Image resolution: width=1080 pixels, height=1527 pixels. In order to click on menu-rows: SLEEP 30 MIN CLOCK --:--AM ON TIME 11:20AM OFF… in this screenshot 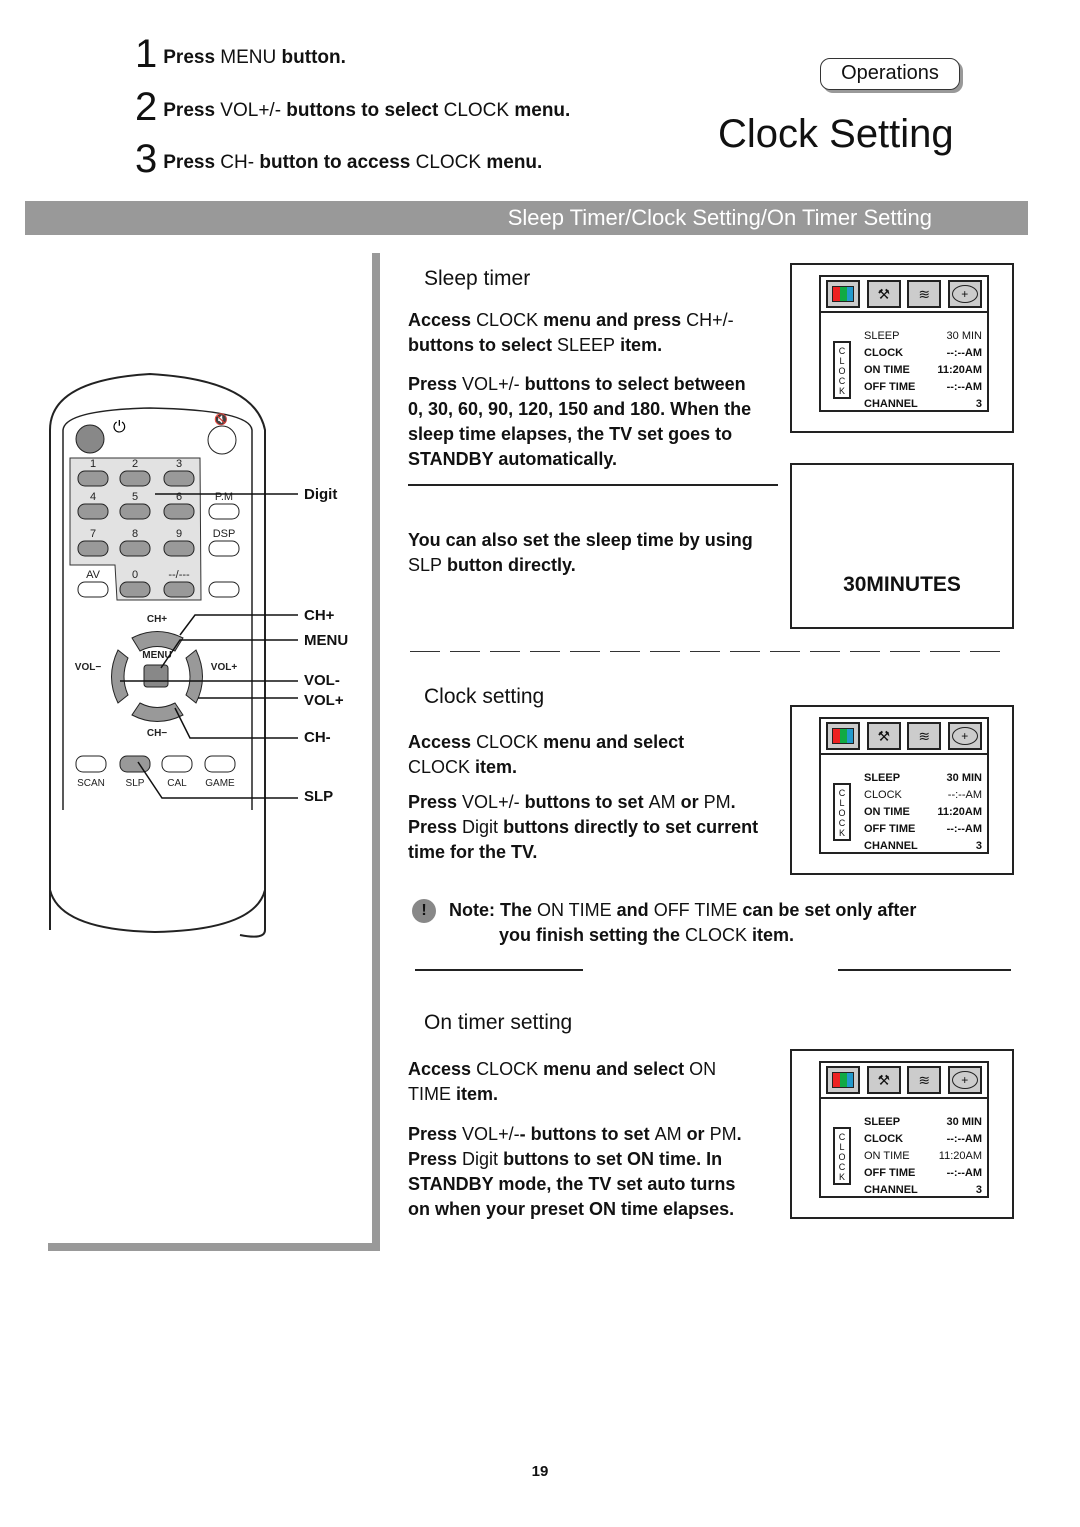, I will do `click(923, 370)`.